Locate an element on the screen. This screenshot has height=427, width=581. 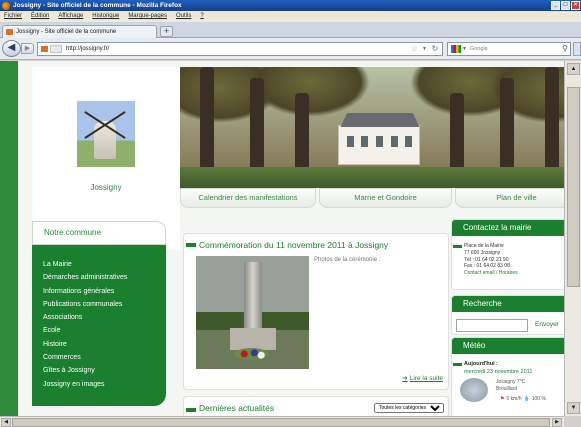
search-submit-button: Envoyer is located at coordinates (547, 324).